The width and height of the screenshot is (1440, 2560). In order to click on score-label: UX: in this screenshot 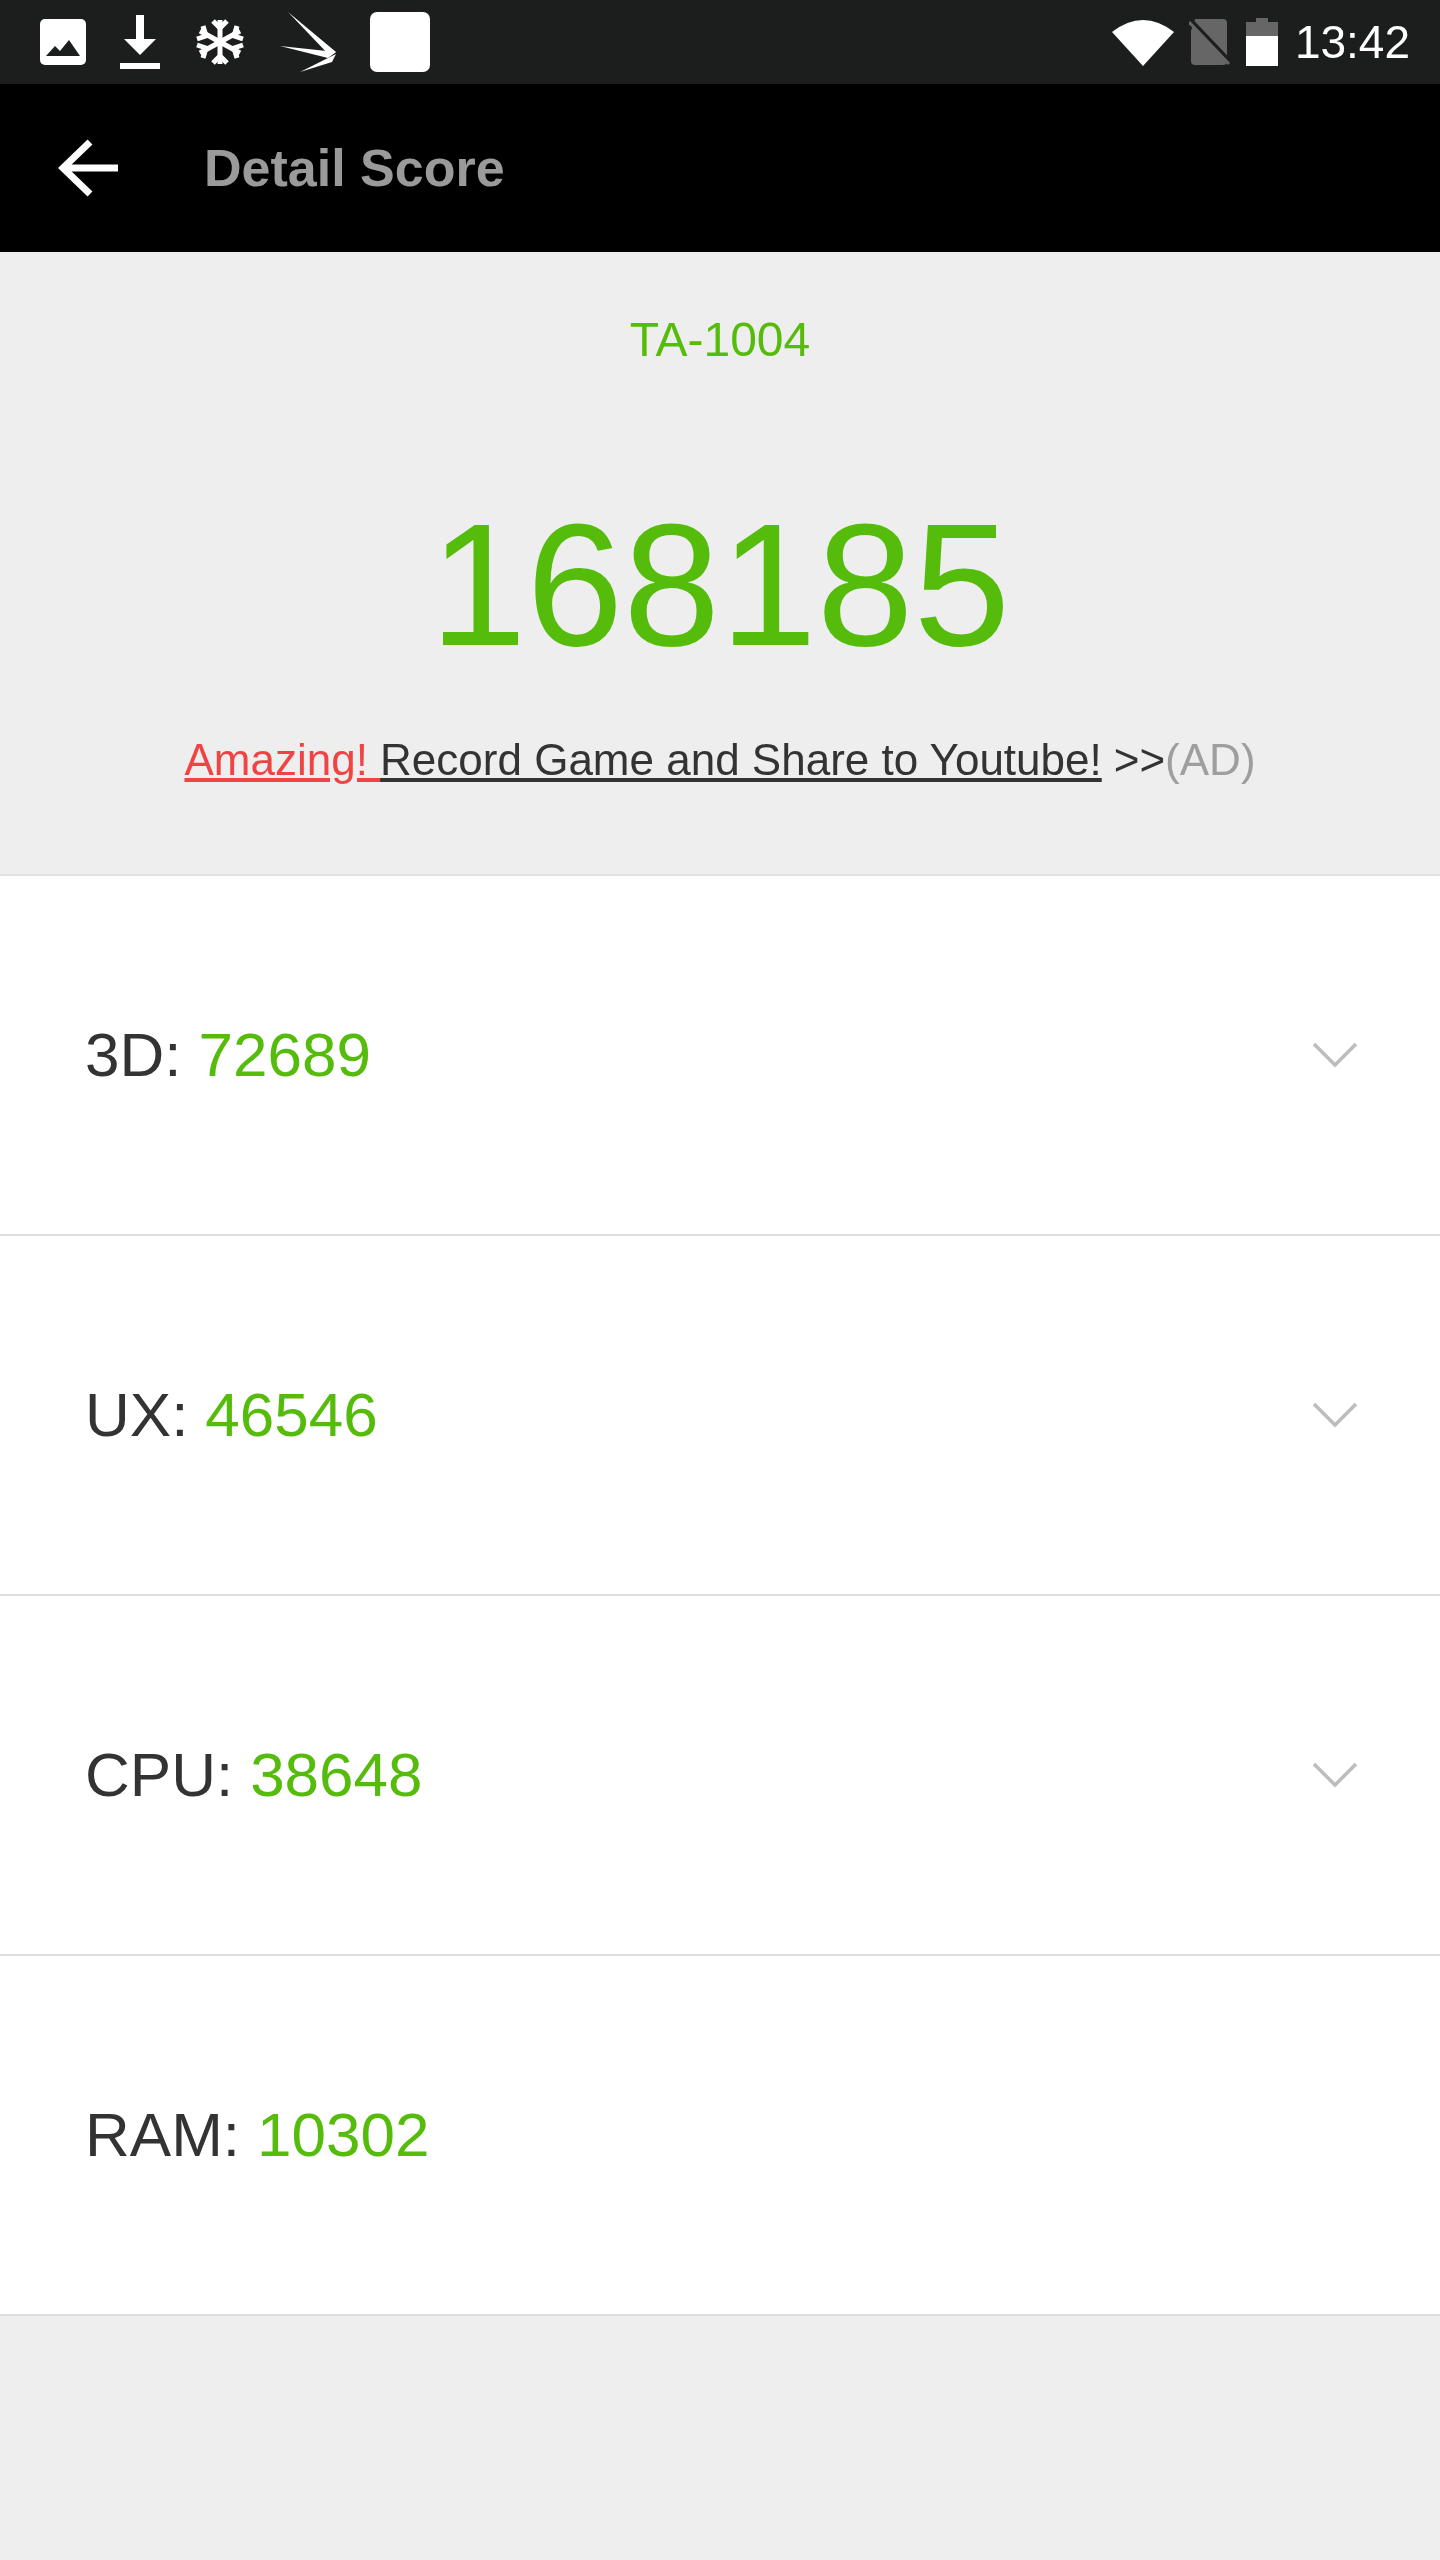, I will do `click(137, 1415)`.